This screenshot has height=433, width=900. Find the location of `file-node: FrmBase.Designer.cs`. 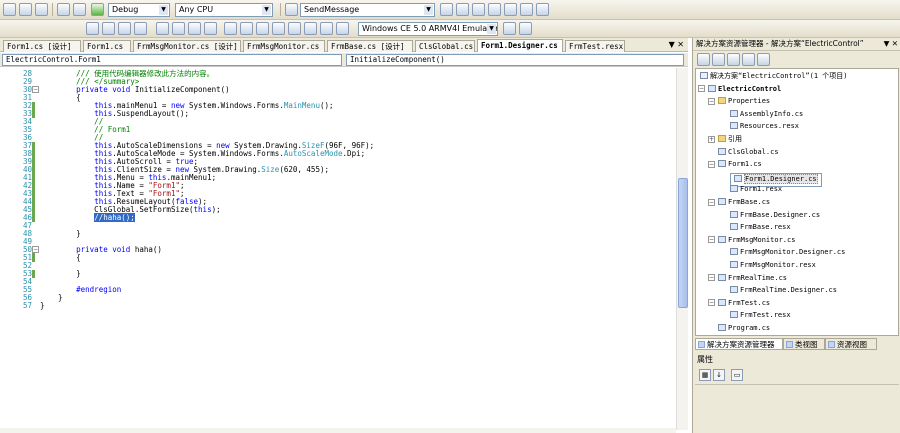

file-node: FrmBase.Designer.cs is located at coordinates (775, 214).